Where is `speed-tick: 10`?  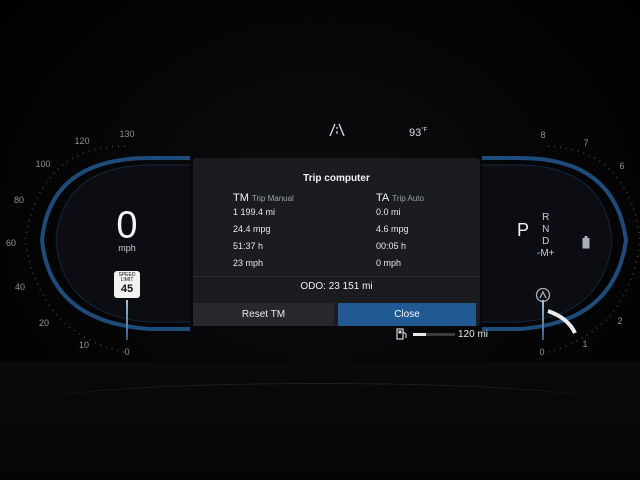 speed-tick: 10 is located at coordinates (84, 345).